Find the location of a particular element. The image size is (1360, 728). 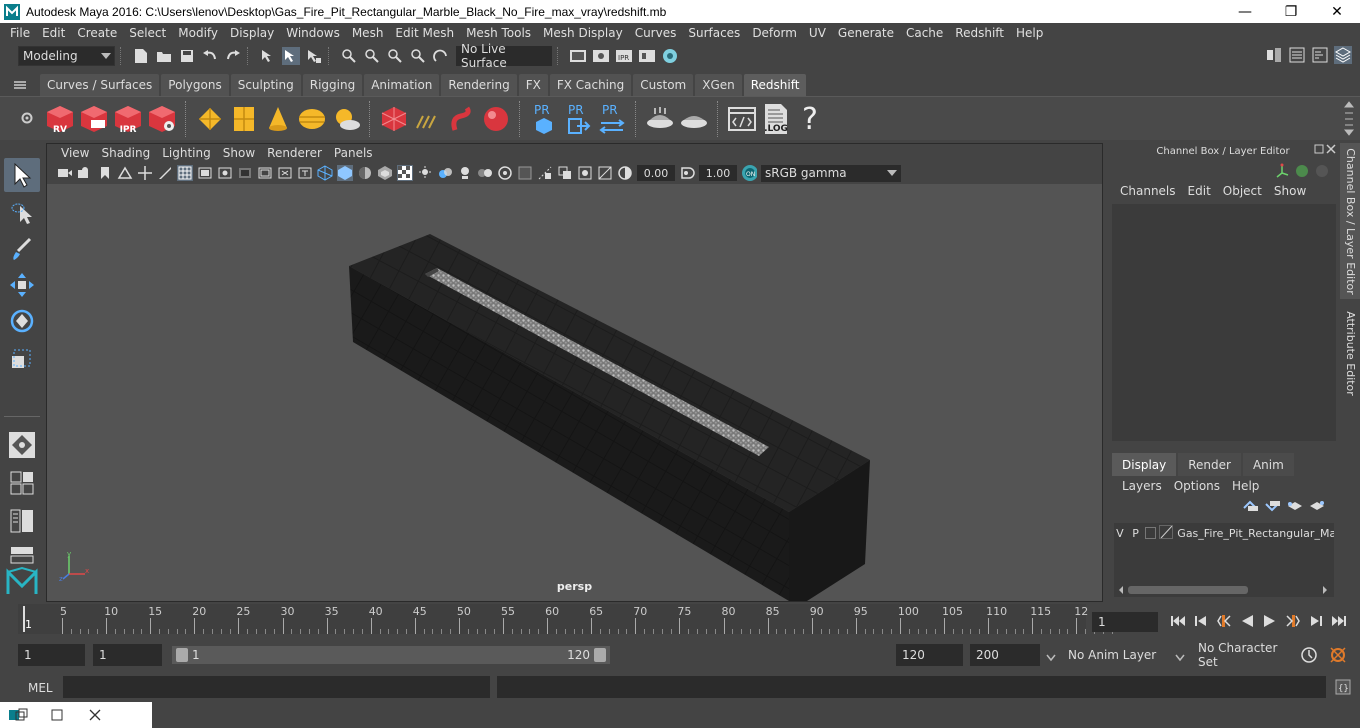

workspace-icon is located at coordinates (1274, 55).